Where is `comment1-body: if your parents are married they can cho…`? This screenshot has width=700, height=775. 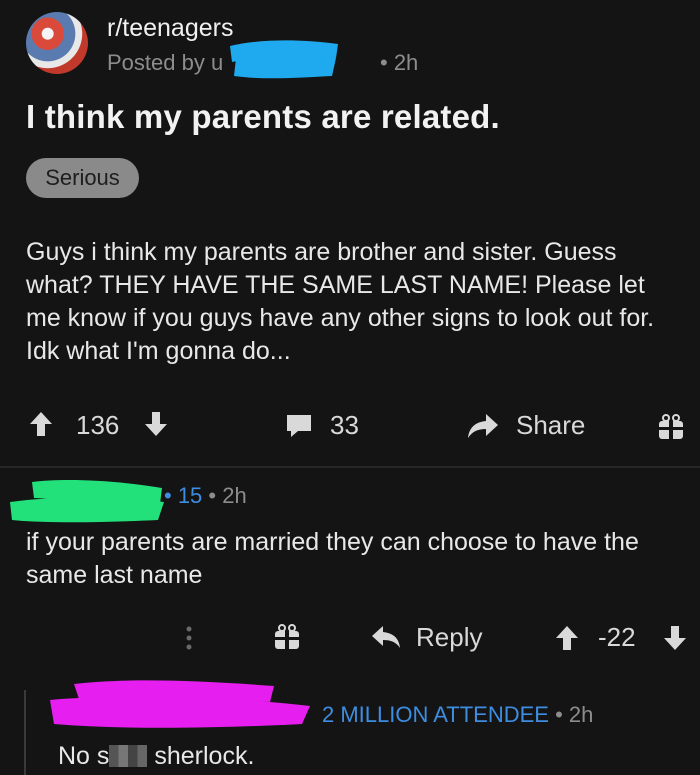
comment1-body: if your parents are married they can cho… is located at coordinates (332, 558).